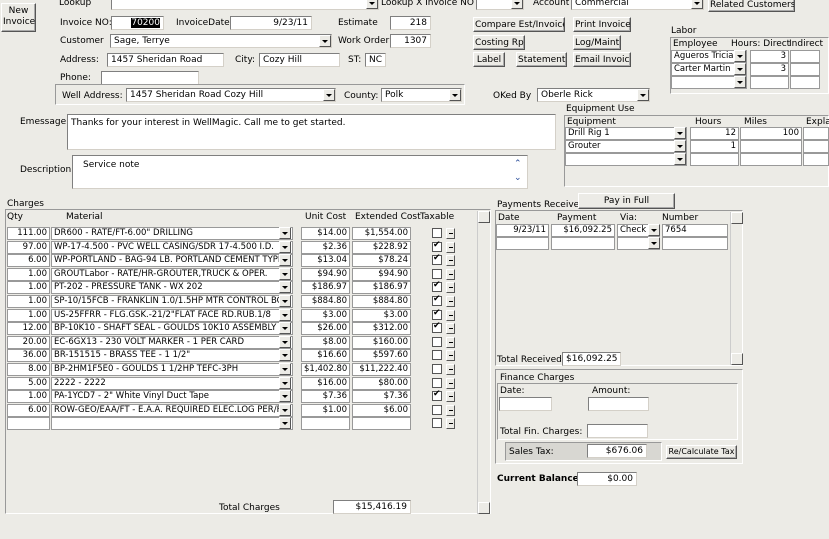 Image resolution: width=829 pixels, height=539 pixels. I want to click on charge-unit-cost-cell: $14.00, so click(325, 233).